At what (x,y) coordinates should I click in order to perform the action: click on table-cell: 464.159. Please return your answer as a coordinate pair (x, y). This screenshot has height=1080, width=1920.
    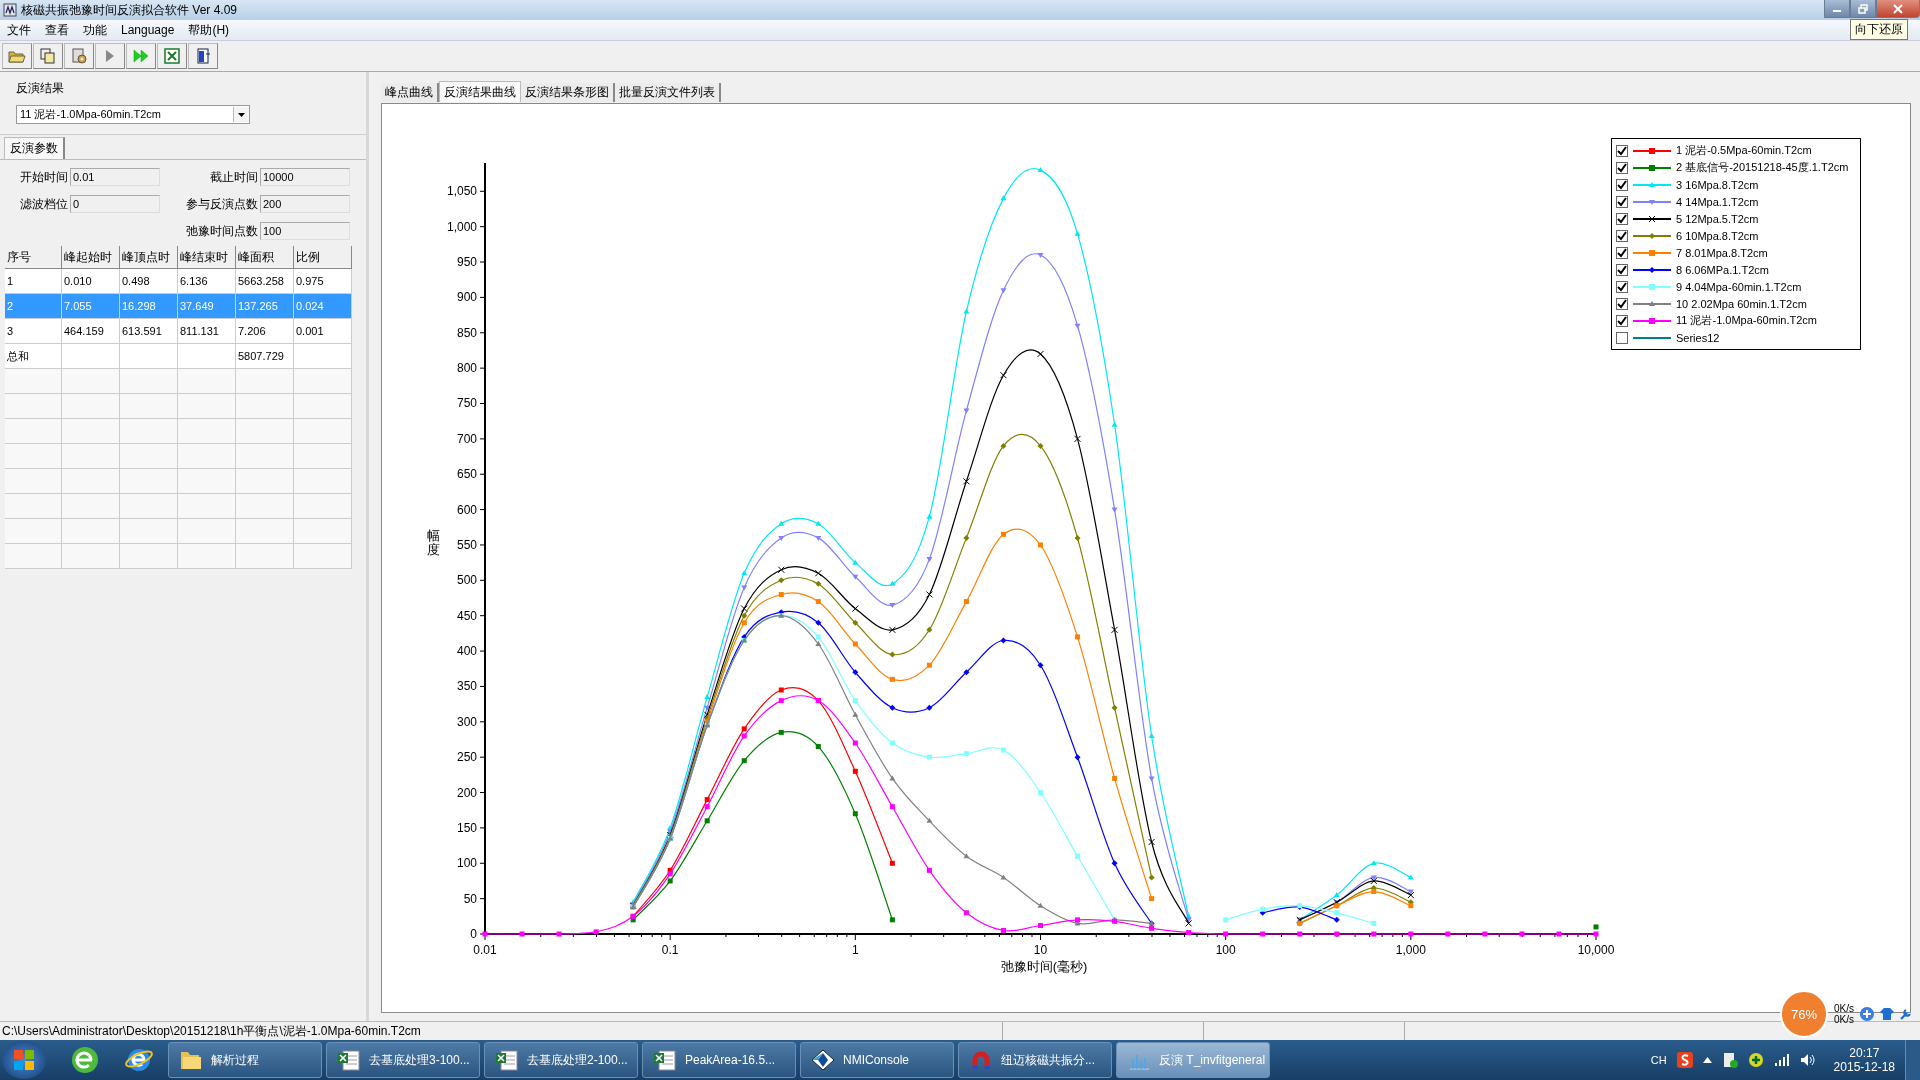
    Looking at the image, I should click on (91, 331).